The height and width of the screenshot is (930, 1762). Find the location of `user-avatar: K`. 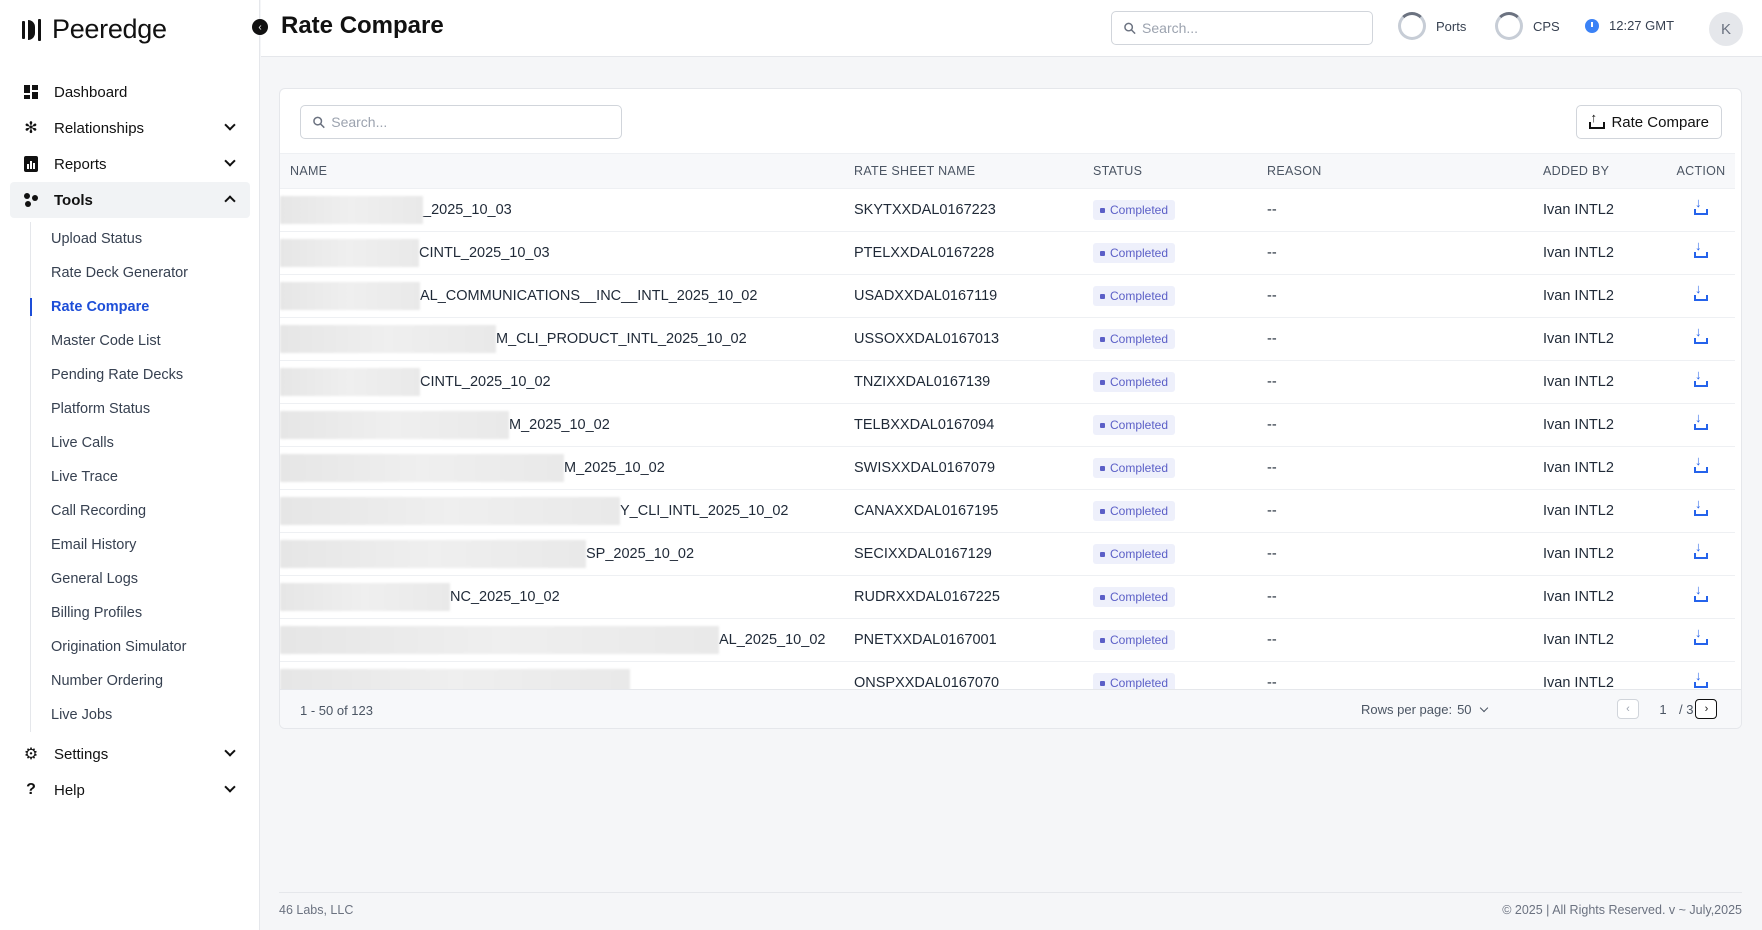

user-avatar: K is located at coordinates (1726, 29).